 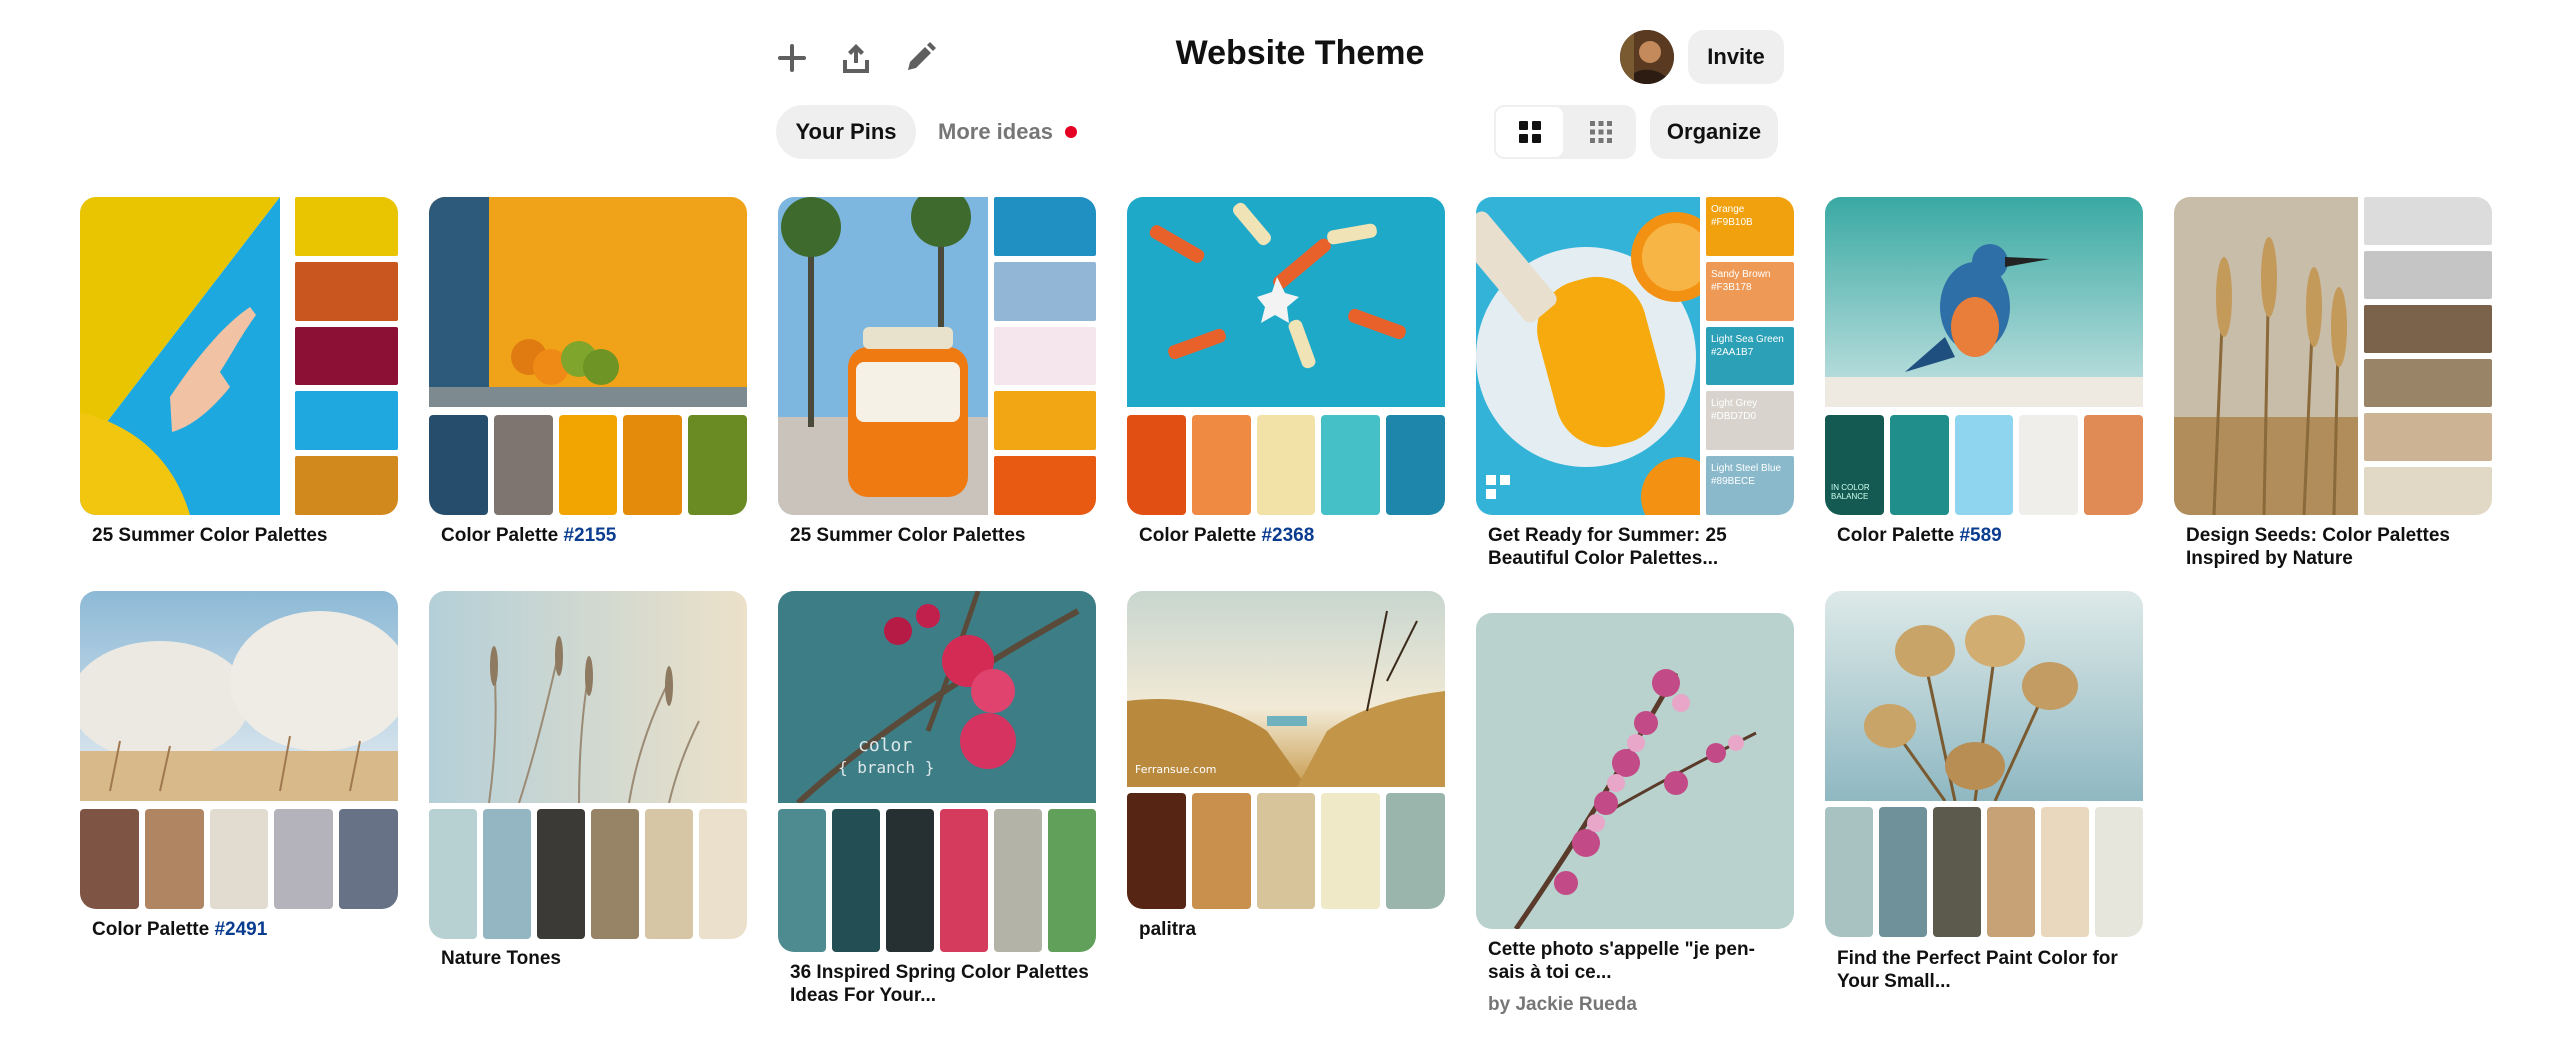 What do you see at coordinates (995, 131) in the screenshot?
I see `tab-more-ideas-label: More ideas` at bounding box center [995, 131].